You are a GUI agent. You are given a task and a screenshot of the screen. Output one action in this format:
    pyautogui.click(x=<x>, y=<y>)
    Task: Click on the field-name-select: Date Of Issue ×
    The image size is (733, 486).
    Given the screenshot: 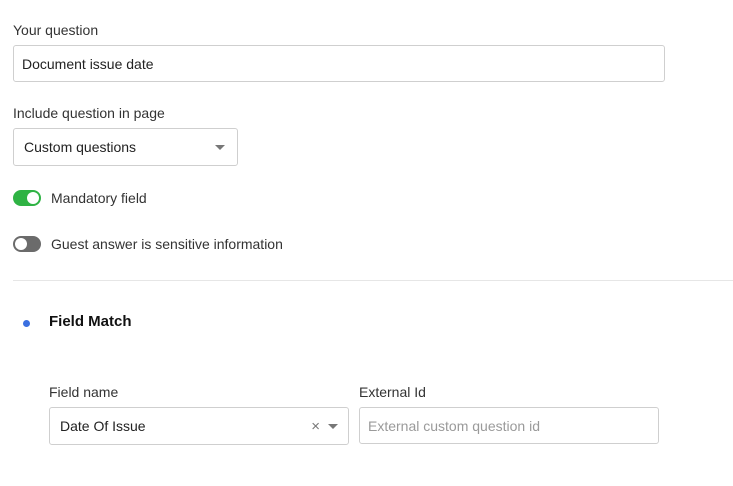 What is the action you would take?
    pyautogui.click(x=199, y=426)
    